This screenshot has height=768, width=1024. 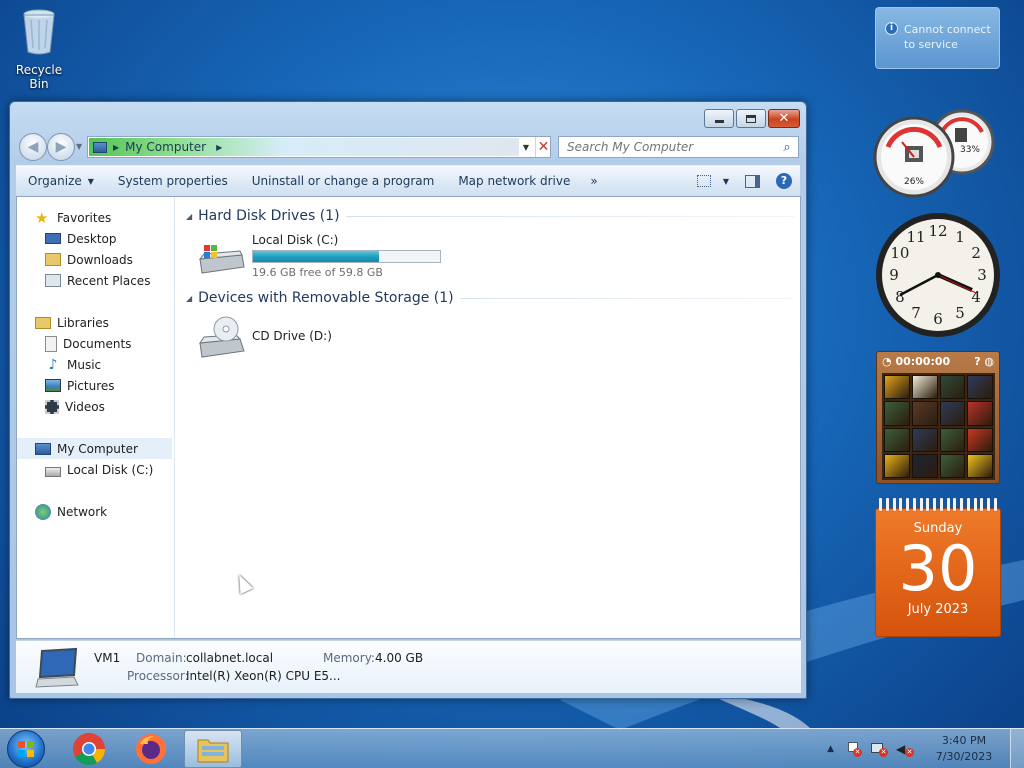 What do you see at coordinates (543, 147) in the screenshot?
I see `address-clear-icon: ✕` at bounding box center [543, 147].